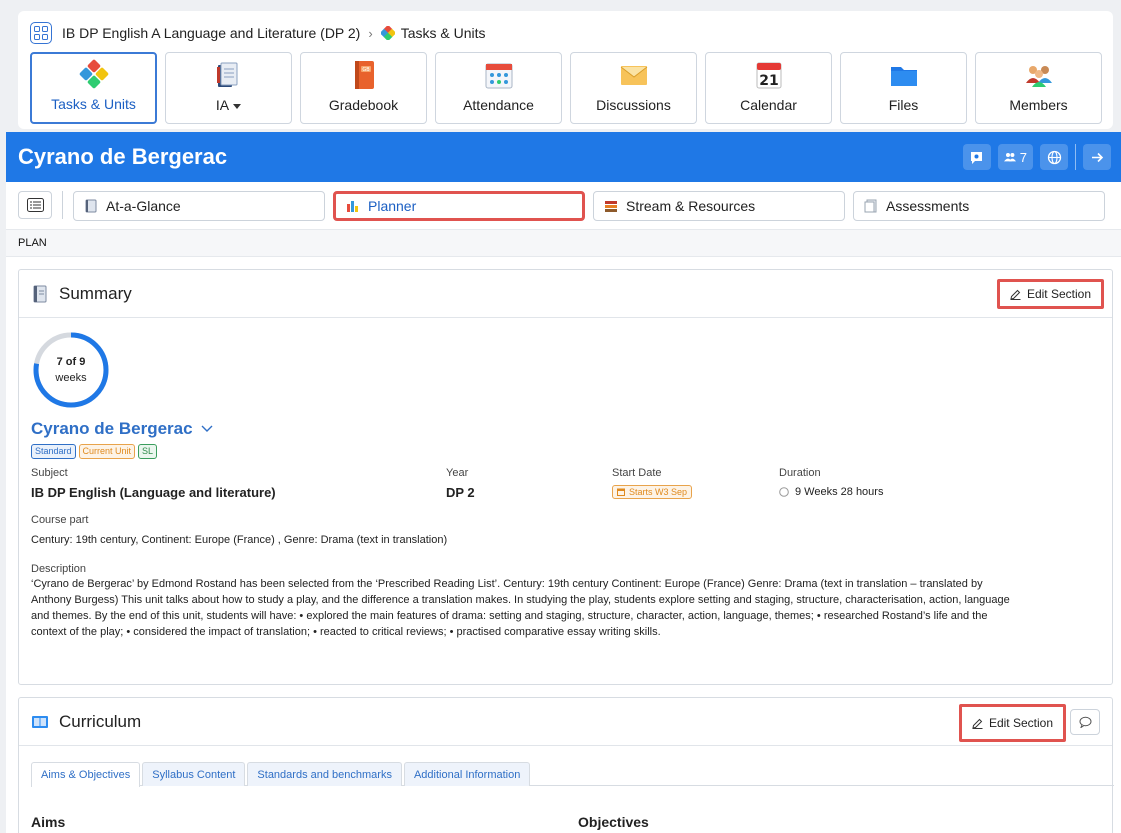  Describe the element at coordinates (71, 378) in the screenshot. I see `progress-weeks-unit: weeks` at that location.